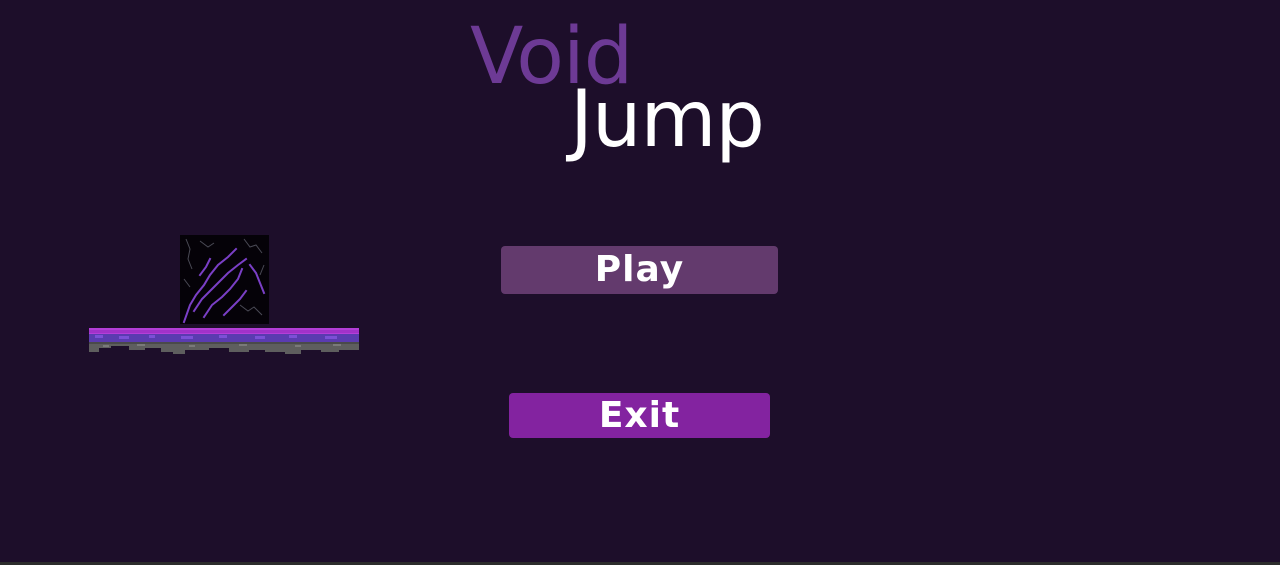 This screenshot has height=565, width=1280. Describe the element at coordinates (639, 415) in the screenshot. I see `exit-button: Exit` at that location.